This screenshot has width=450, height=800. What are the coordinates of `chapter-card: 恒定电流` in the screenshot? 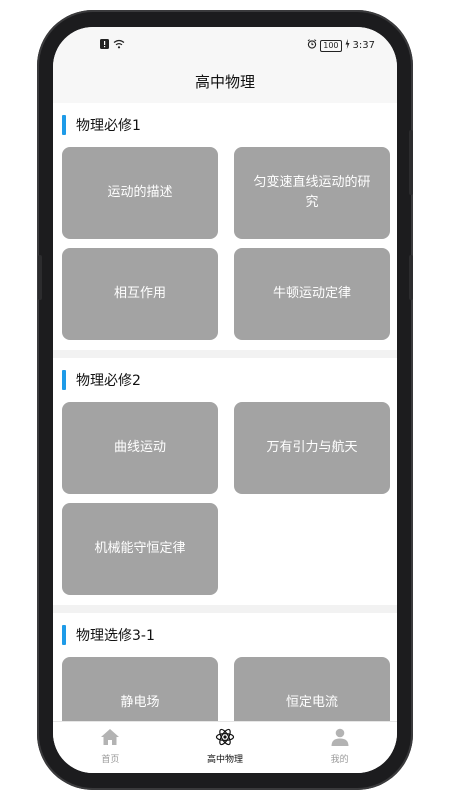 It's located at (312, 689).